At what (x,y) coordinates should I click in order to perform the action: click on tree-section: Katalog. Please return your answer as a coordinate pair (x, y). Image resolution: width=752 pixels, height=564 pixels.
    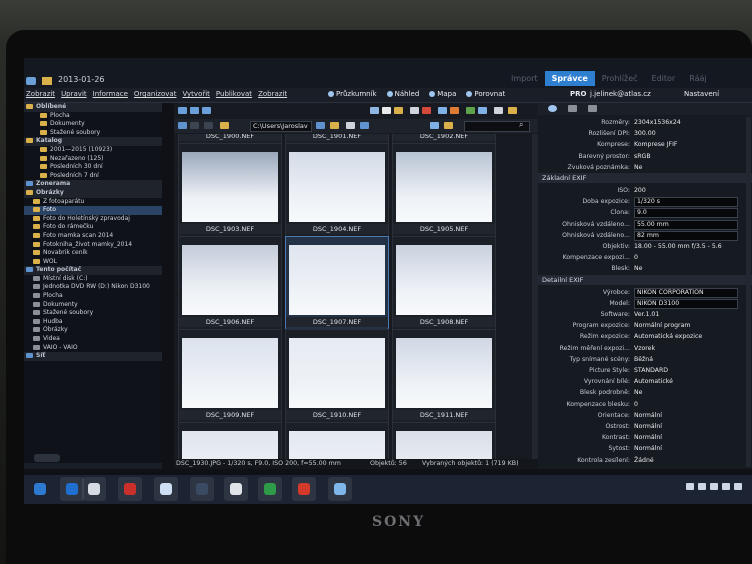
    Looking at the image, I should click on (93, 141).